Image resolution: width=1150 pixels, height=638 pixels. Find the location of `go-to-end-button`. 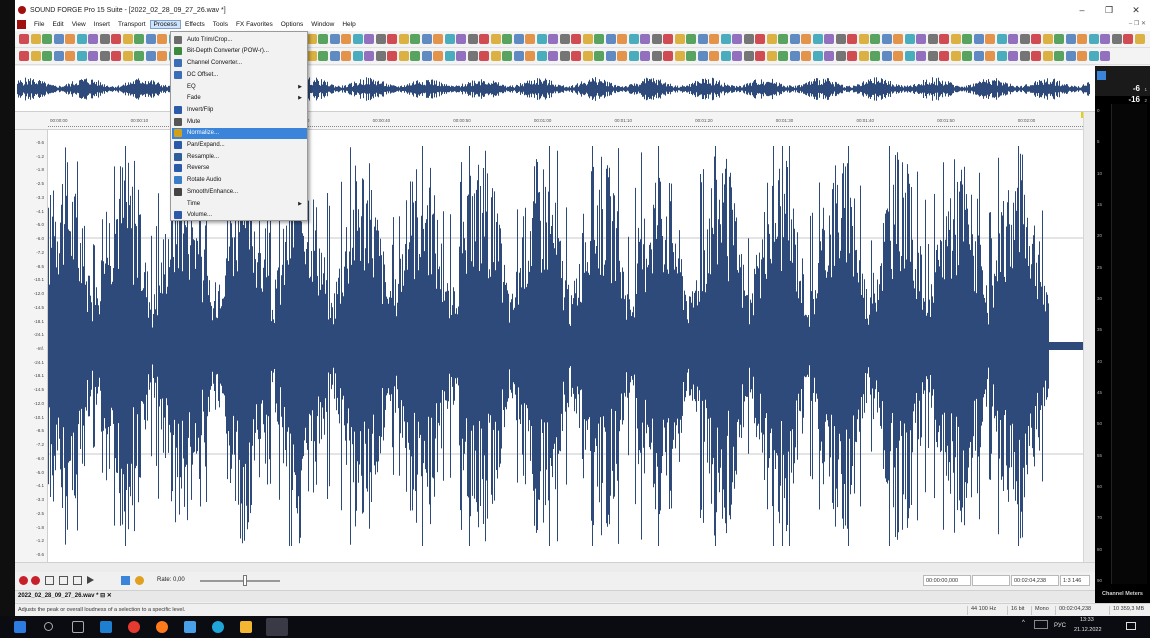

go-to-end-button is located at coordinates (63, 580).